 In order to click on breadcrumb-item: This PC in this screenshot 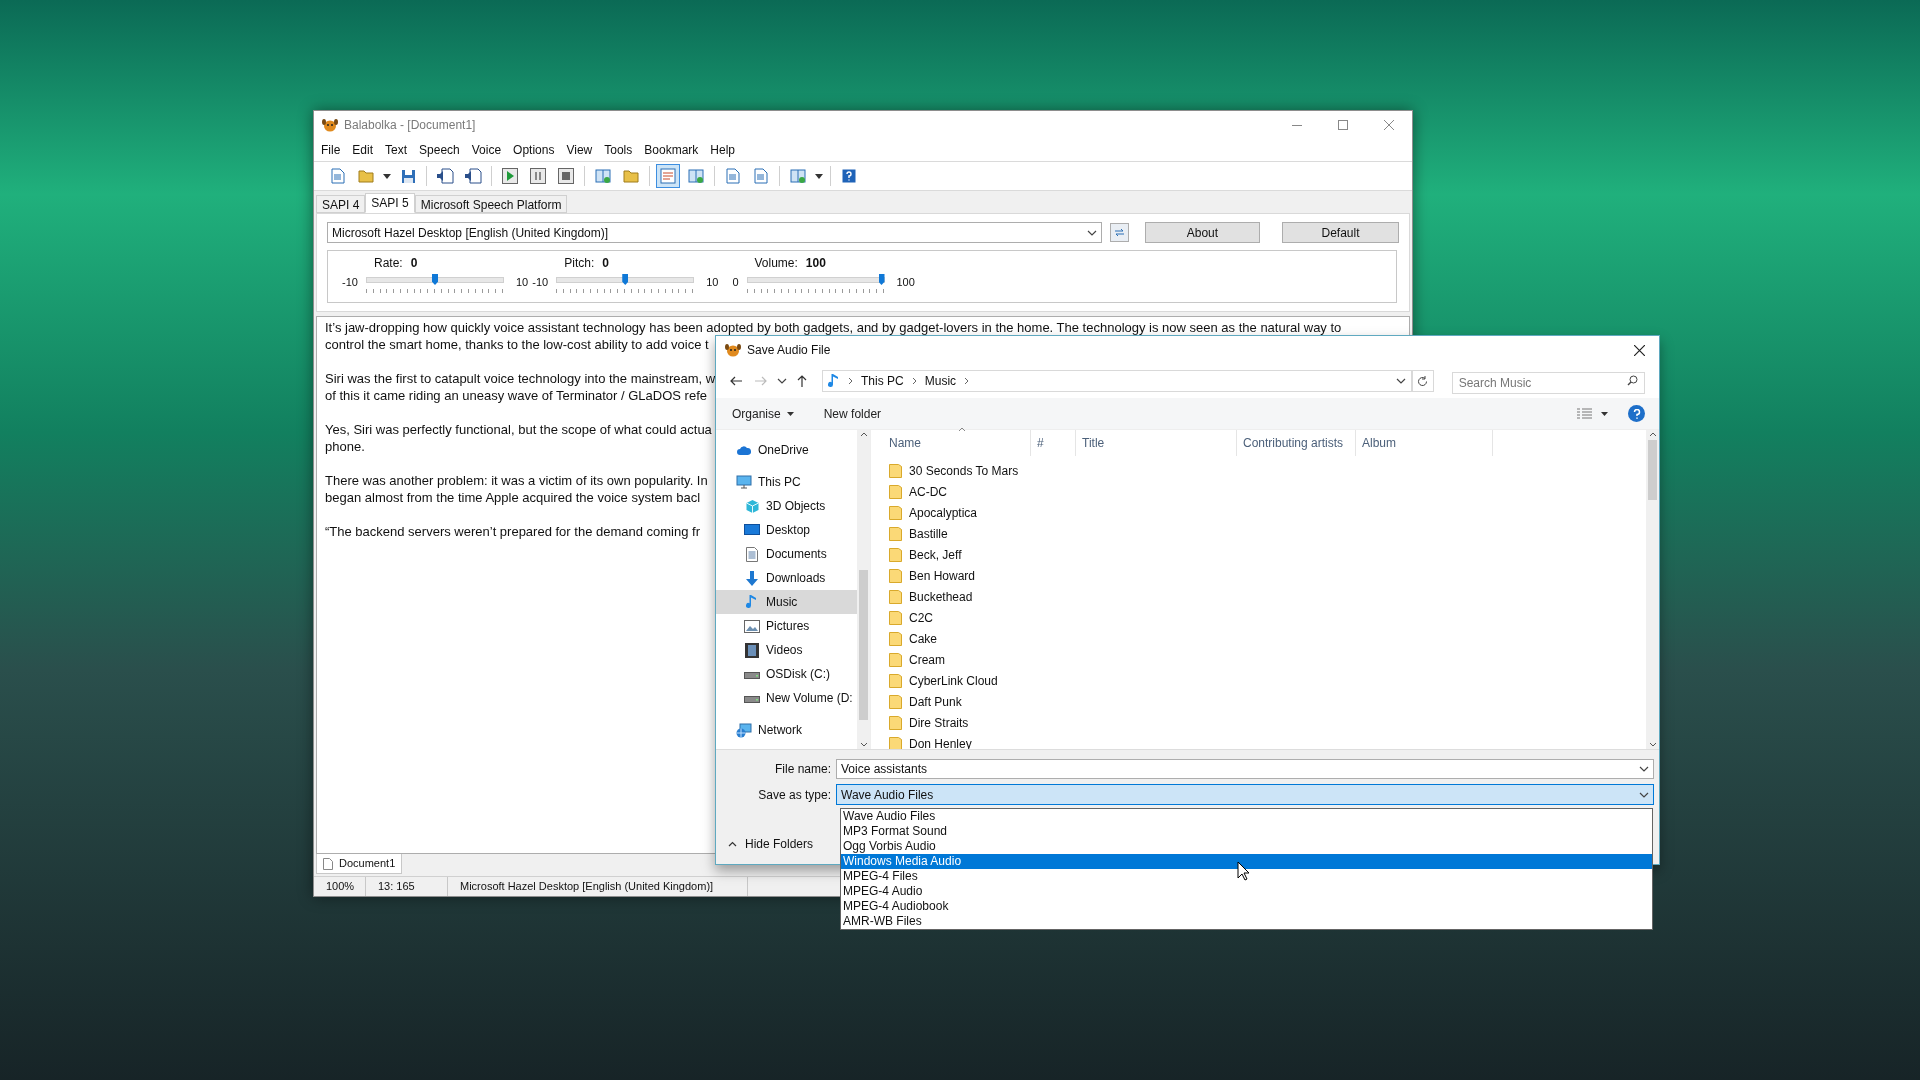, I will do `click(882, 381)`.